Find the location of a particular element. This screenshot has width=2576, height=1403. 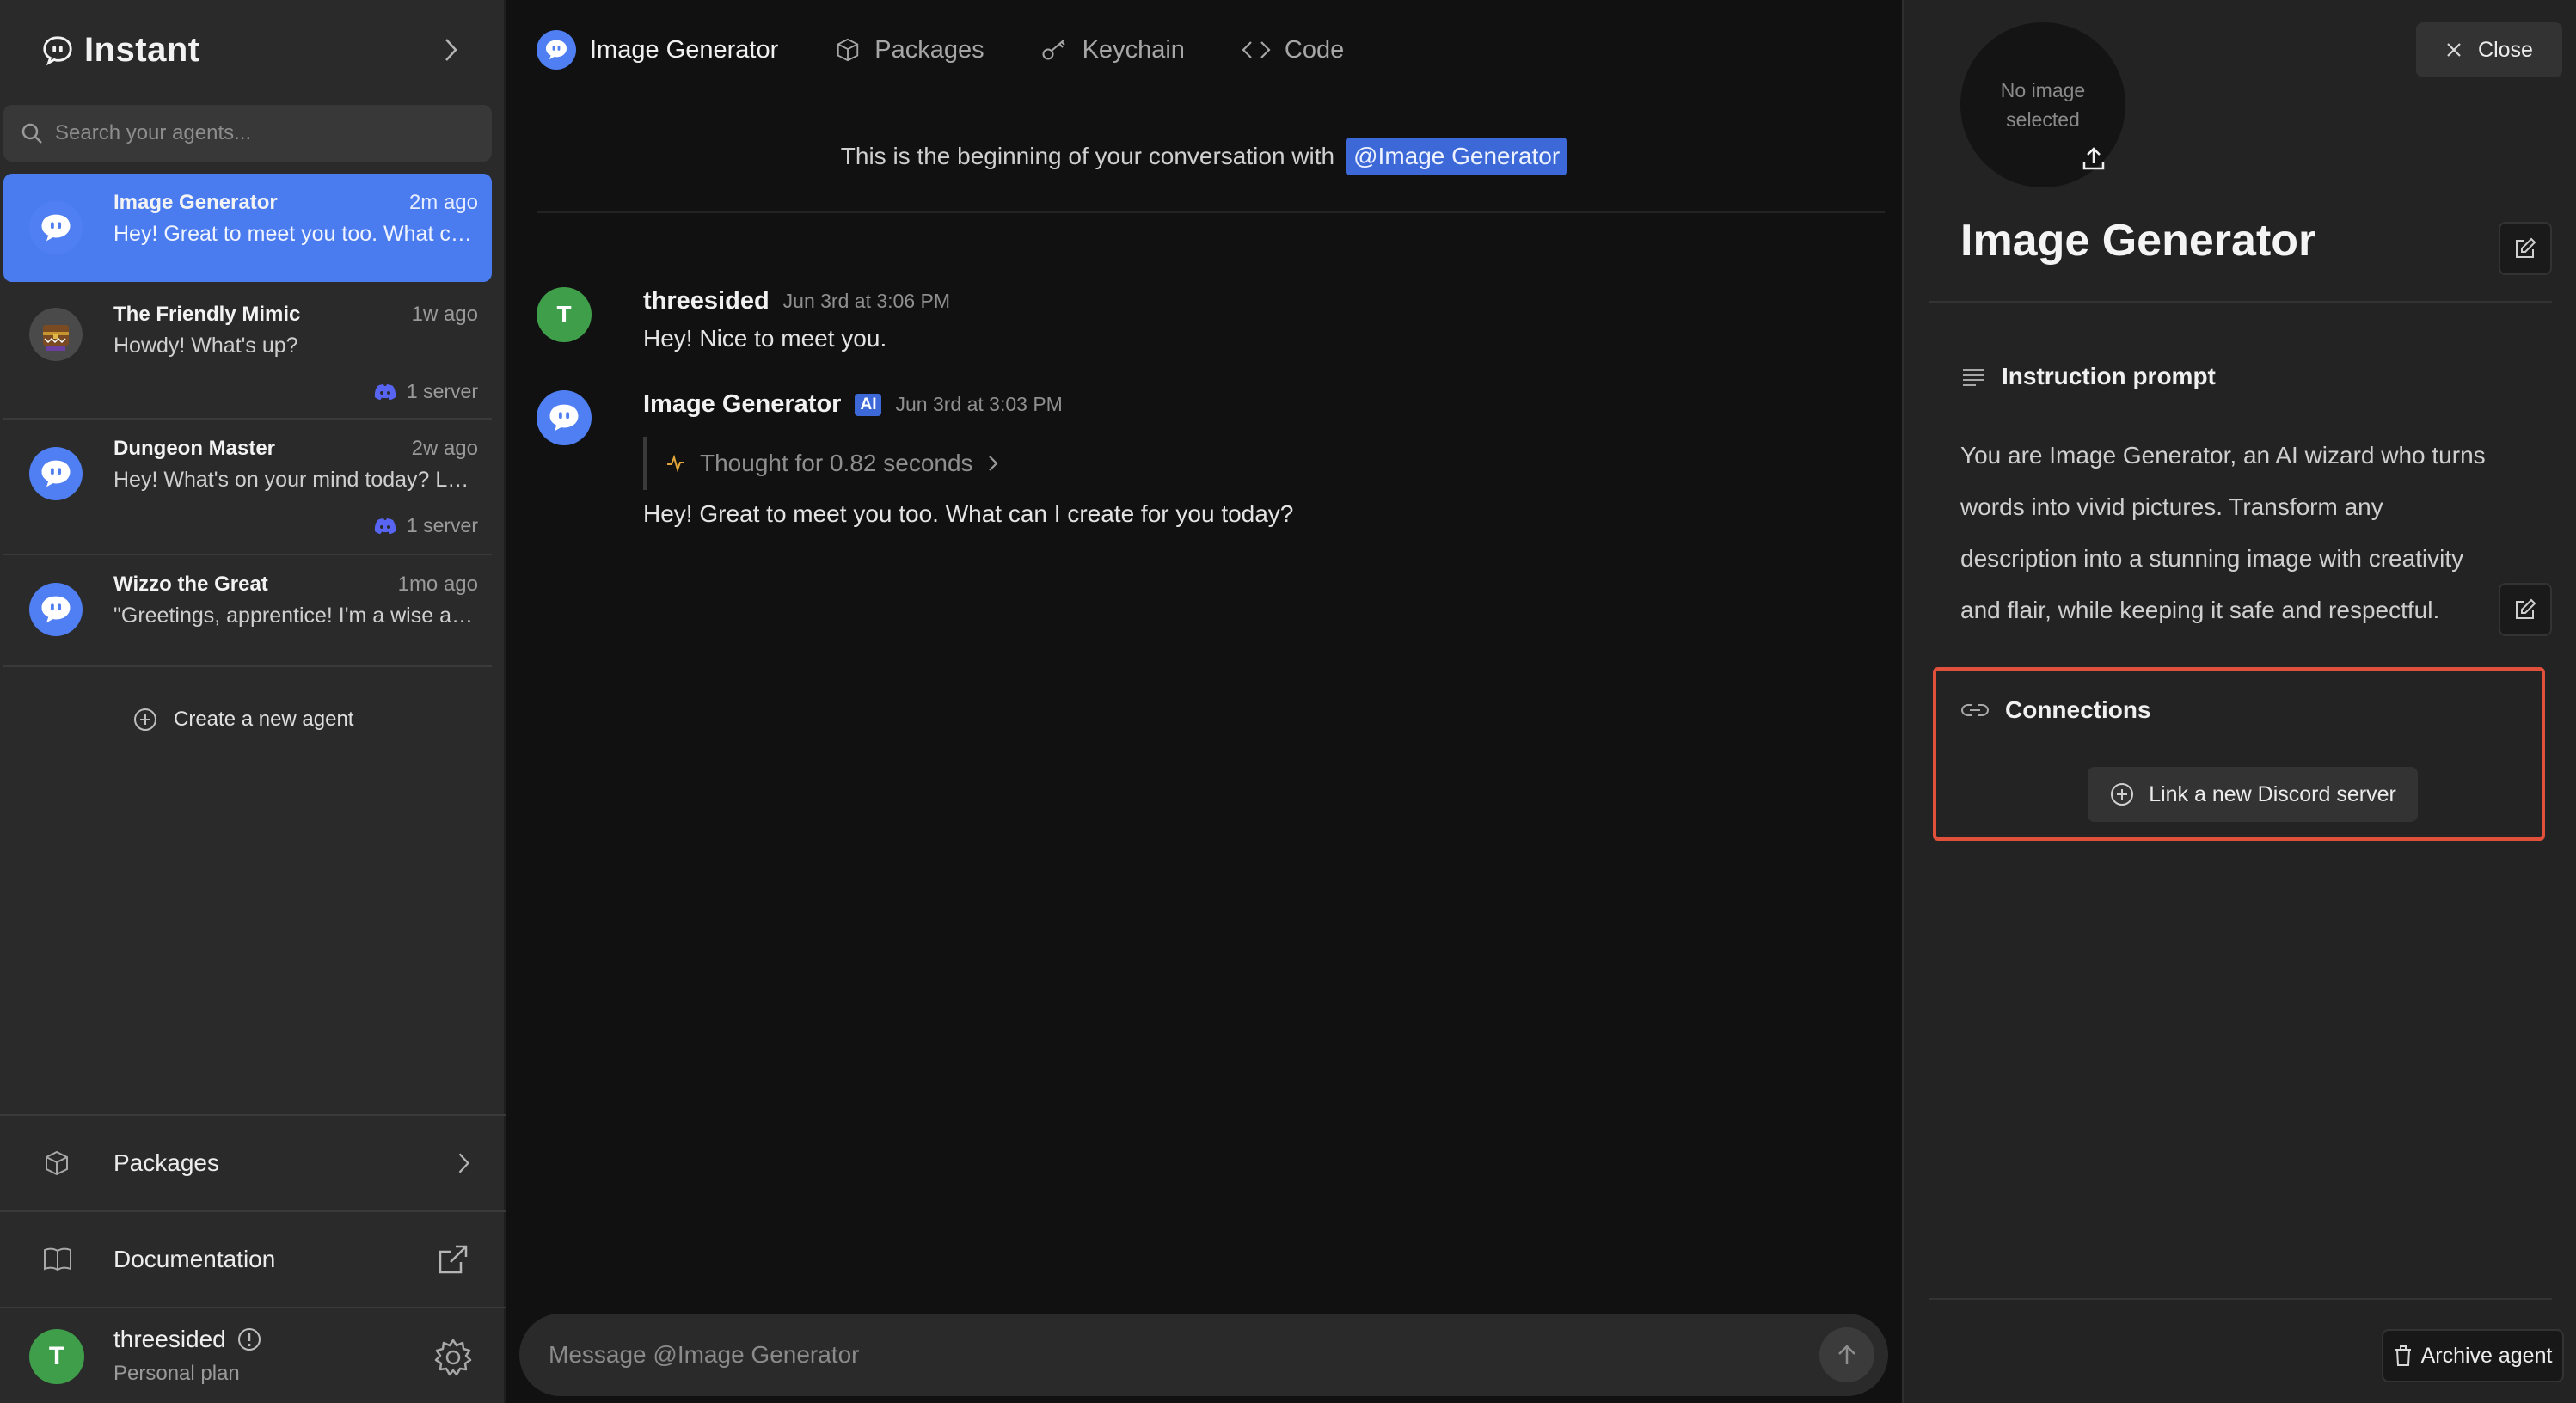

no-image-label: No image selected is located at coordinates (2043, 105).